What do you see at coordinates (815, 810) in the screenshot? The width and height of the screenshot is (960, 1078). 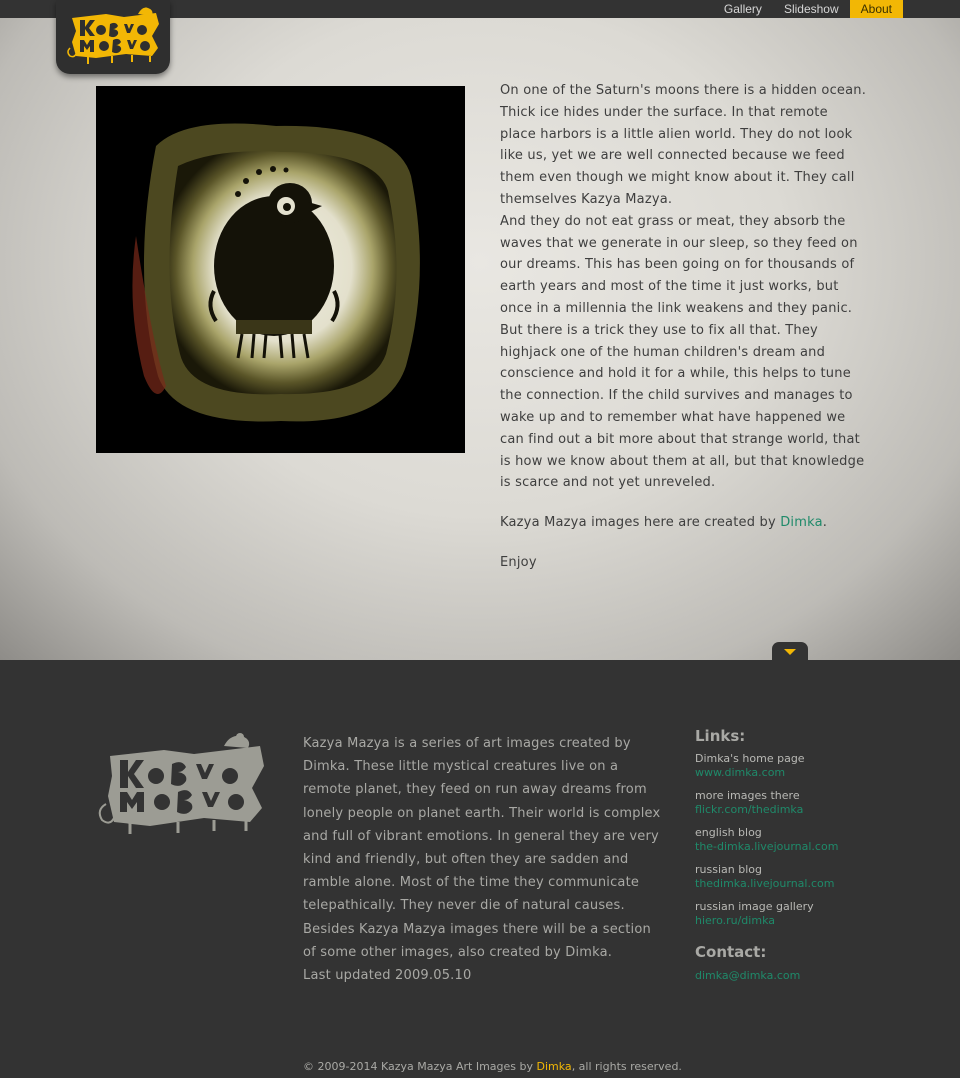 I see `link-url: flickr.com/thedimka` at bounding box center [815, 810].